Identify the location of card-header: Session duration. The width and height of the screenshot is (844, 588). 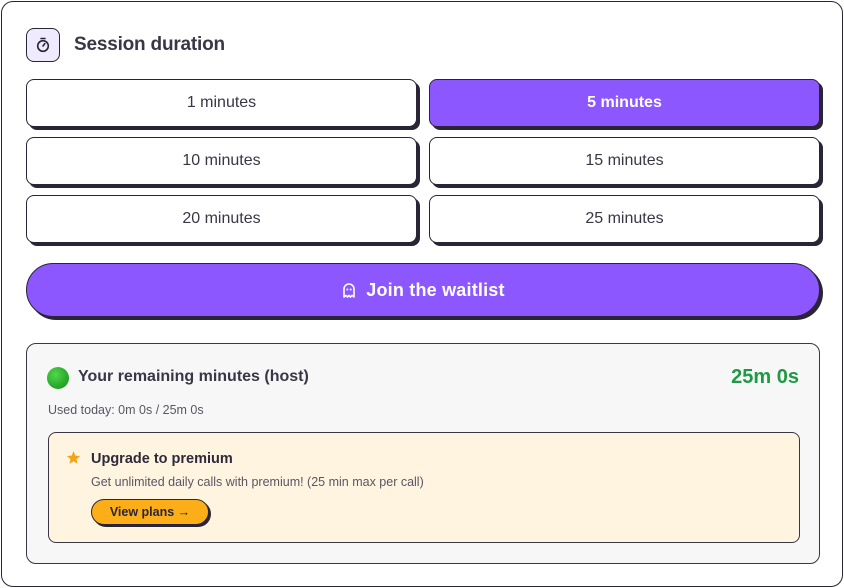
(125, 45).